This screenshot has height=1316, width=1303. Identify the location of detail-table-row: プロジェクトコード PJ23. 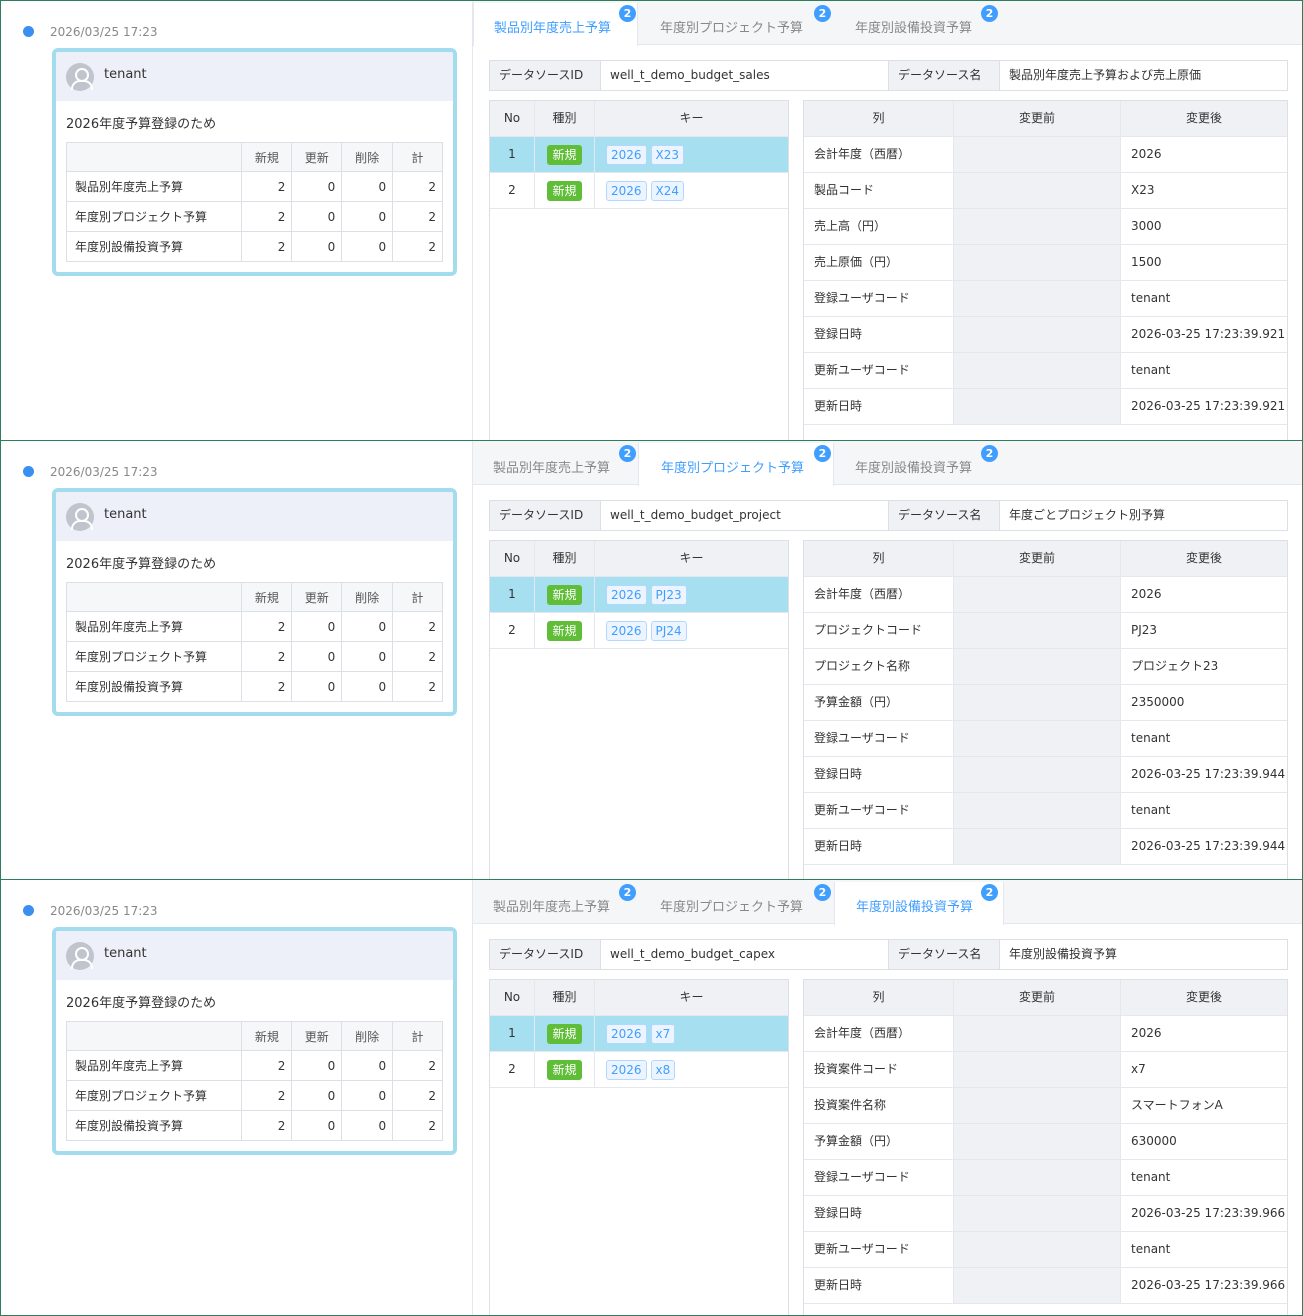
(1045, 631).